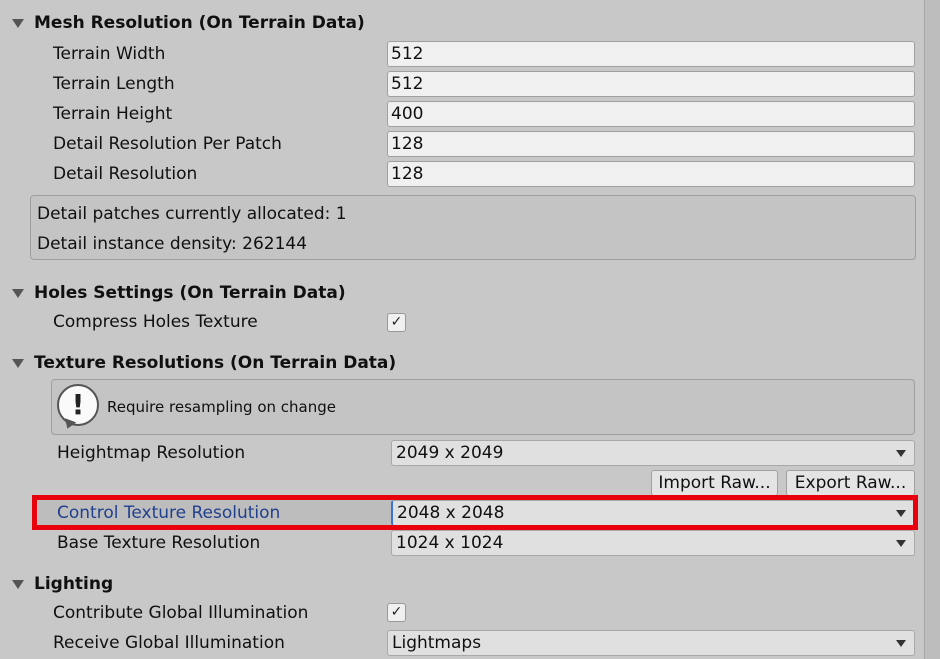 This screenshot has width=940, height=659. What do you see at coordinates (475, 512) in the screenshot?
I see `red-highlight-frame` at bounding box center [475, 512].